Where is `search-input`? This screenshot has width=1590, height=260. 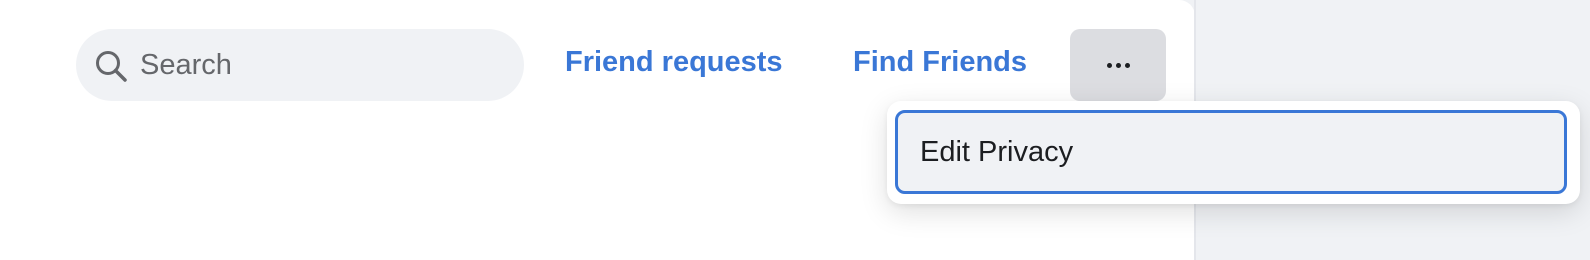
search-input is located at coordinates (320, 65).